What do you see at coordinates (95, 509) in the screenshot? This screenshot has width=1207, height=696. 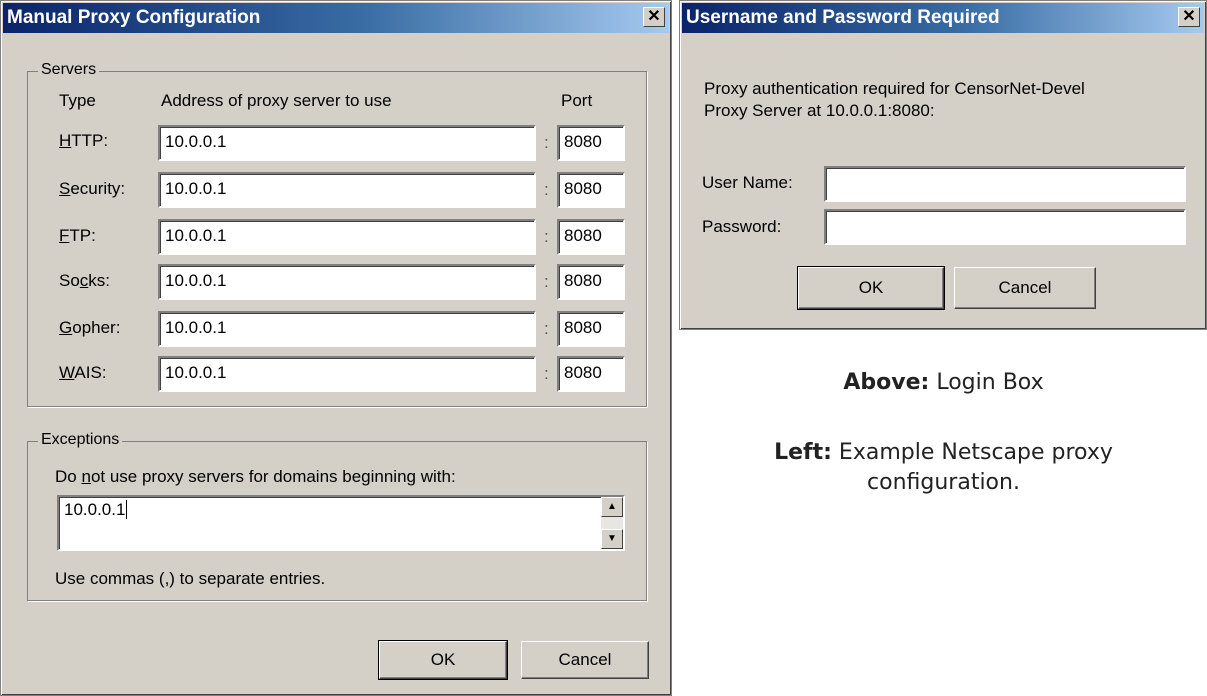 I see `exceptions-value: 10.0.0.1` at bounding box center [95, 509].